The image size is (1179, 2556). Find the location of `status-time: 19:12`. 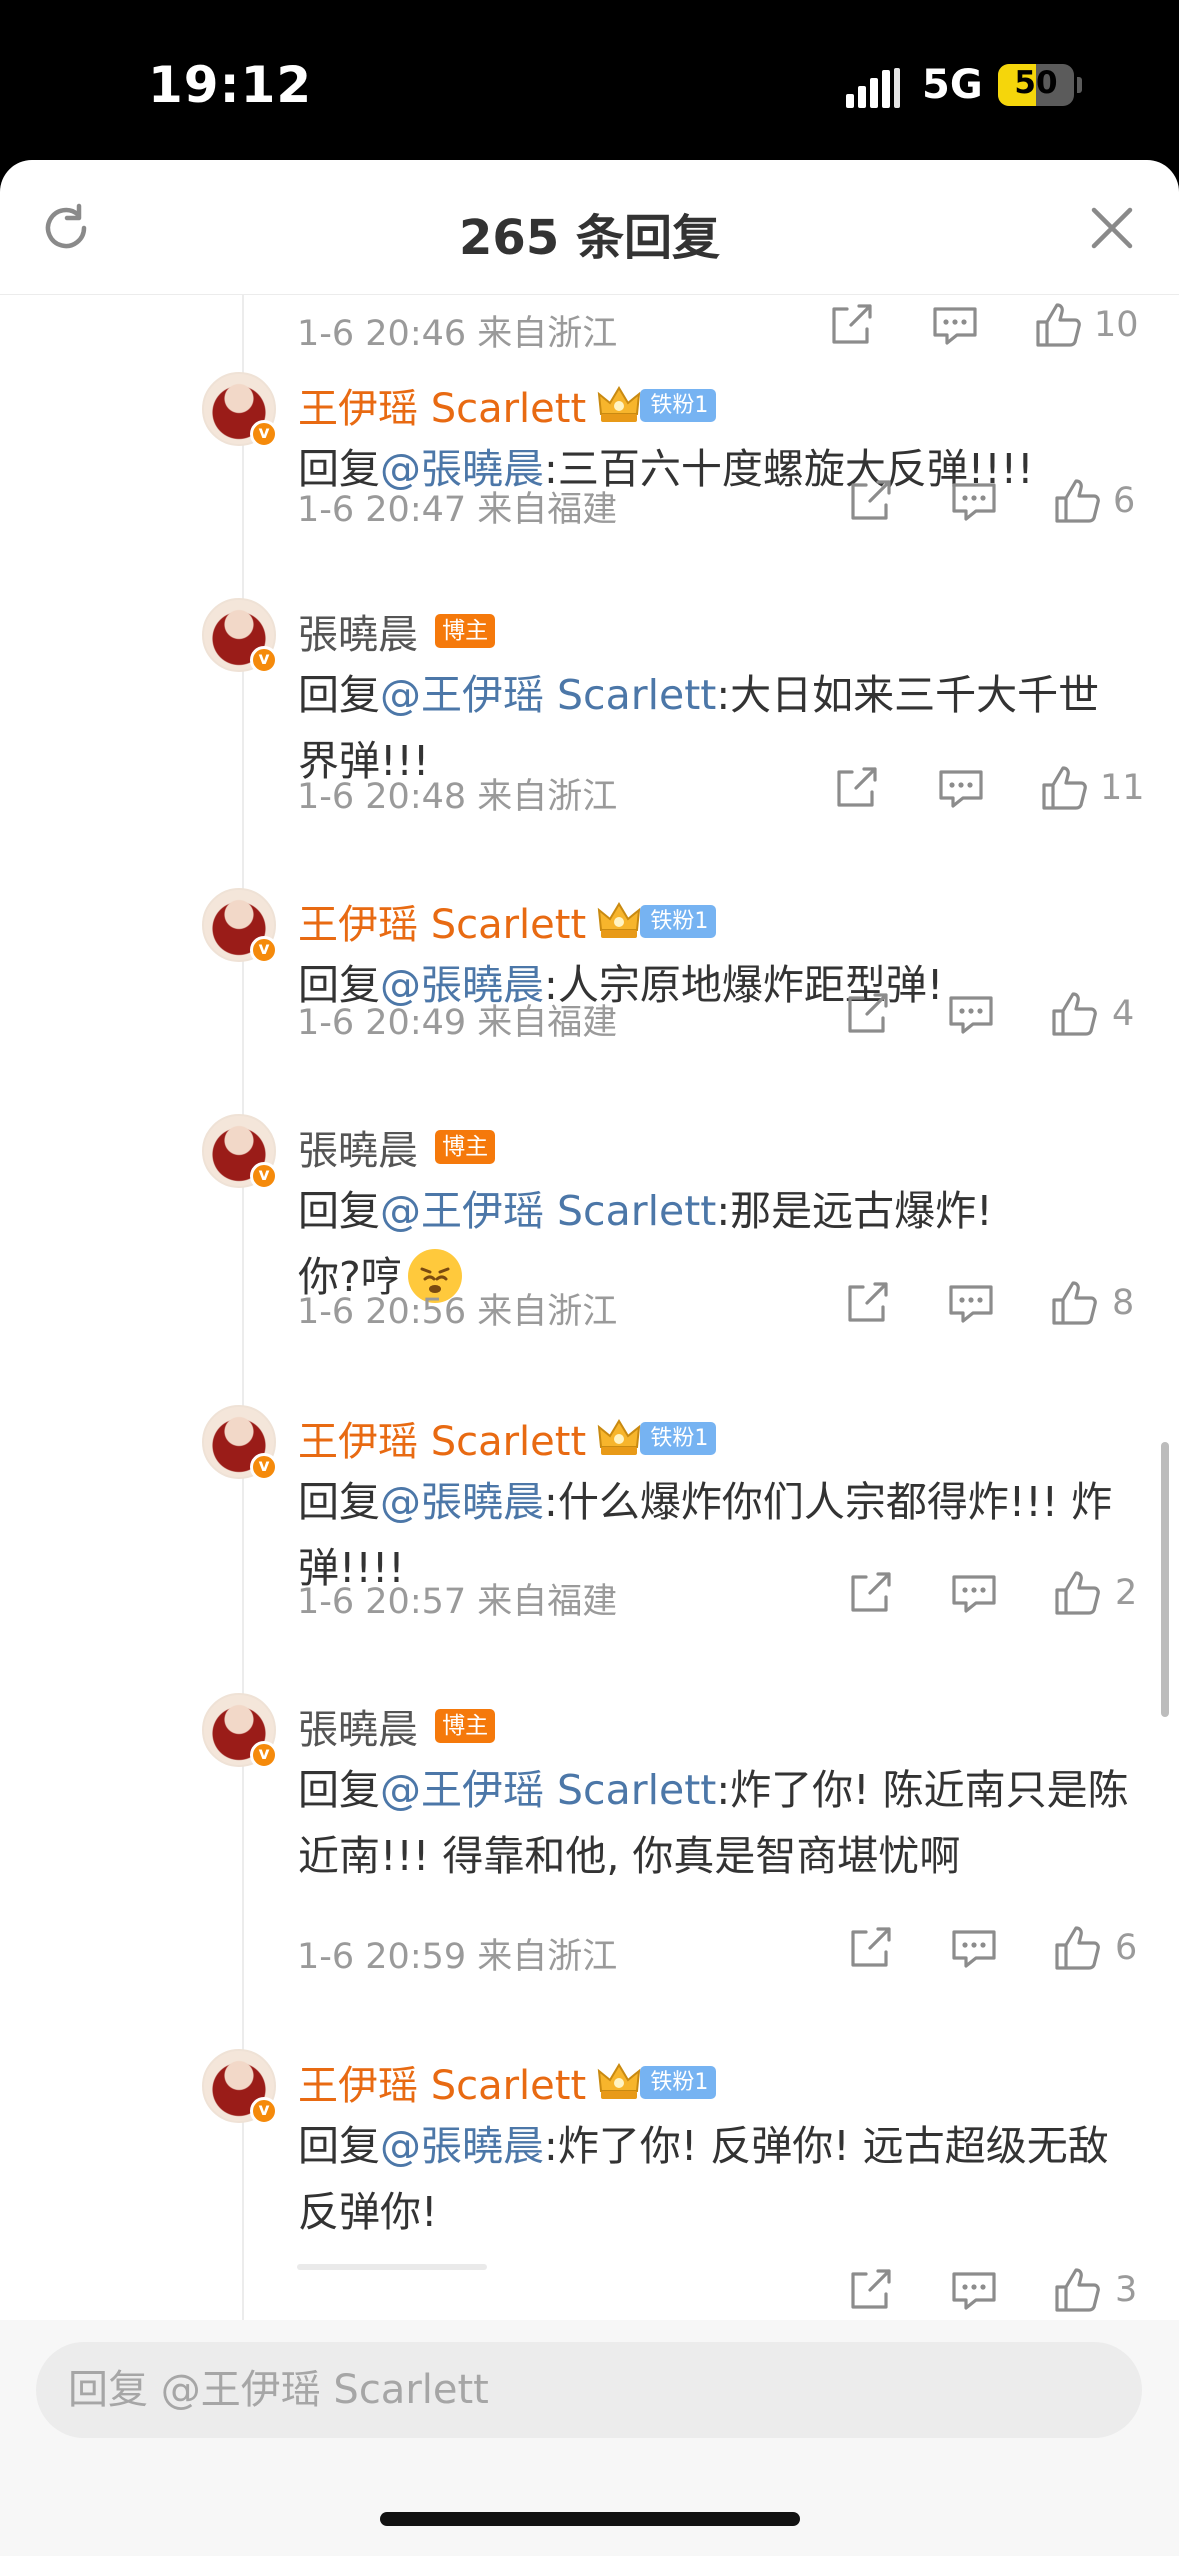

status-time: 19:12 is located at coordinates (230, 85).